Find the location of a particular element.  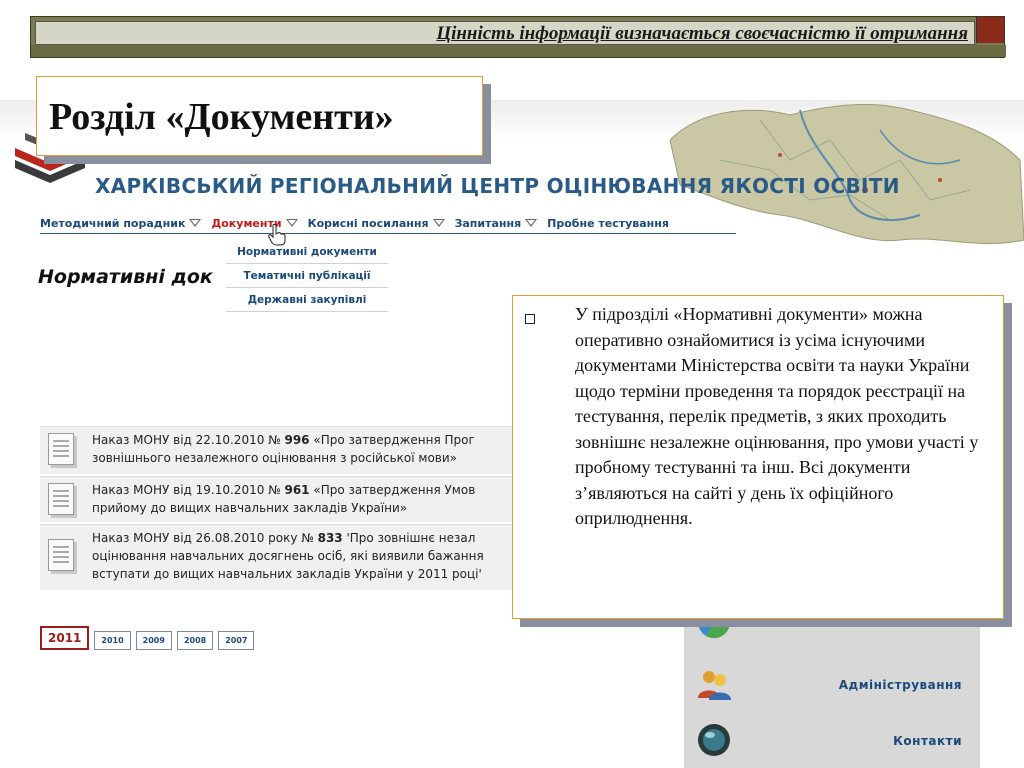

year-tab-2010: 2010 is located at coordinates (112, 640).